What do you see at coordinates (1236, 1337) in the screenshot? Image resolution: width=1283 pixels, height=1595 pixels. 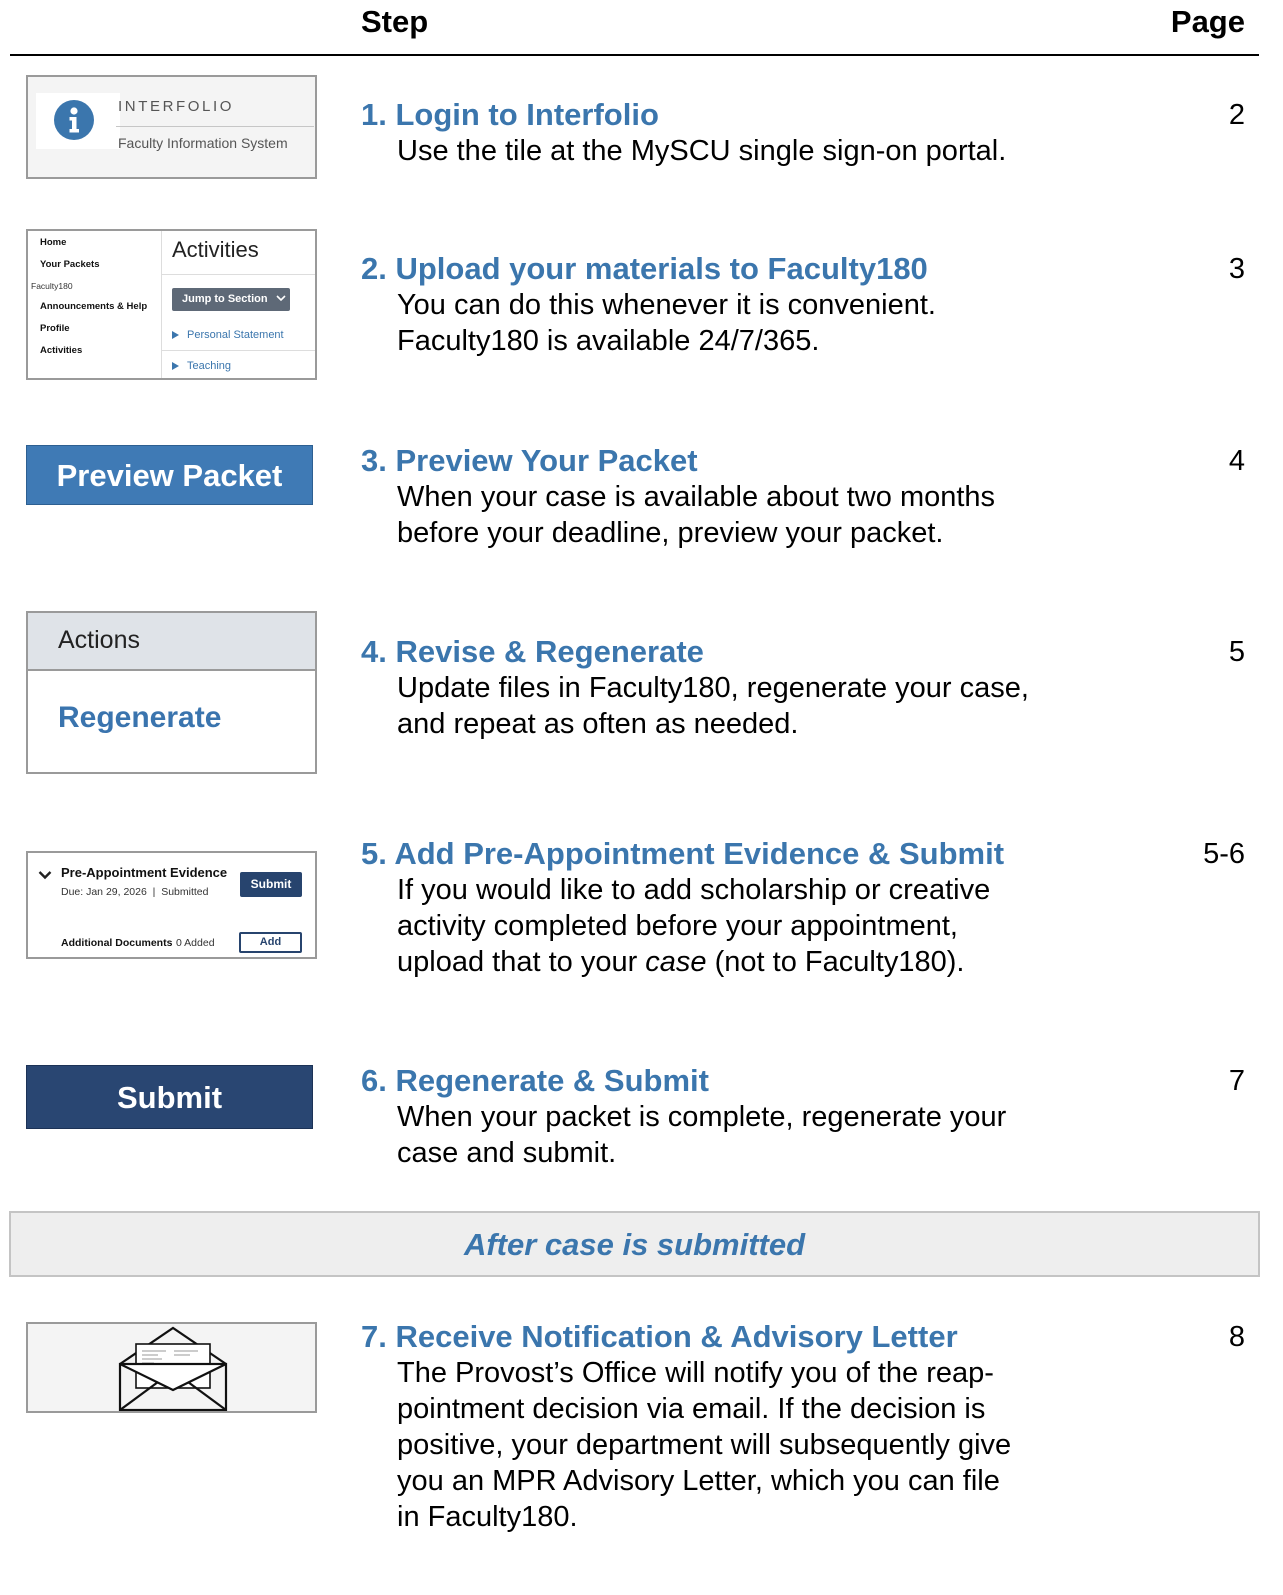 I see `page-number: 8` at bounding box center [1236, 1337].